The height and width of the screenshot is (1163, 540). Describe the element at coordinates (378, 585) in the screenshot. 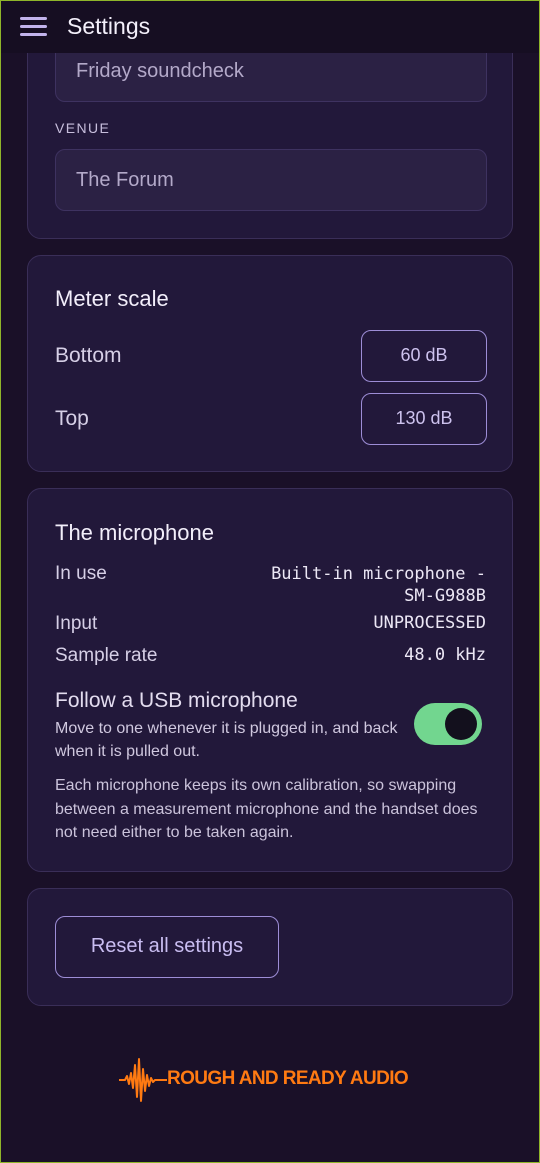

I see `in-use-value: Built-in microphone - SM-G988B` at that location.